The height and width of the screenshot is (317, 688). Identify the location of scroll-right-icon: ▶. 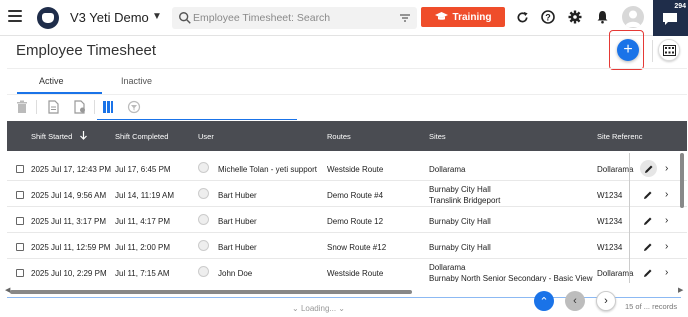
(680, 290).